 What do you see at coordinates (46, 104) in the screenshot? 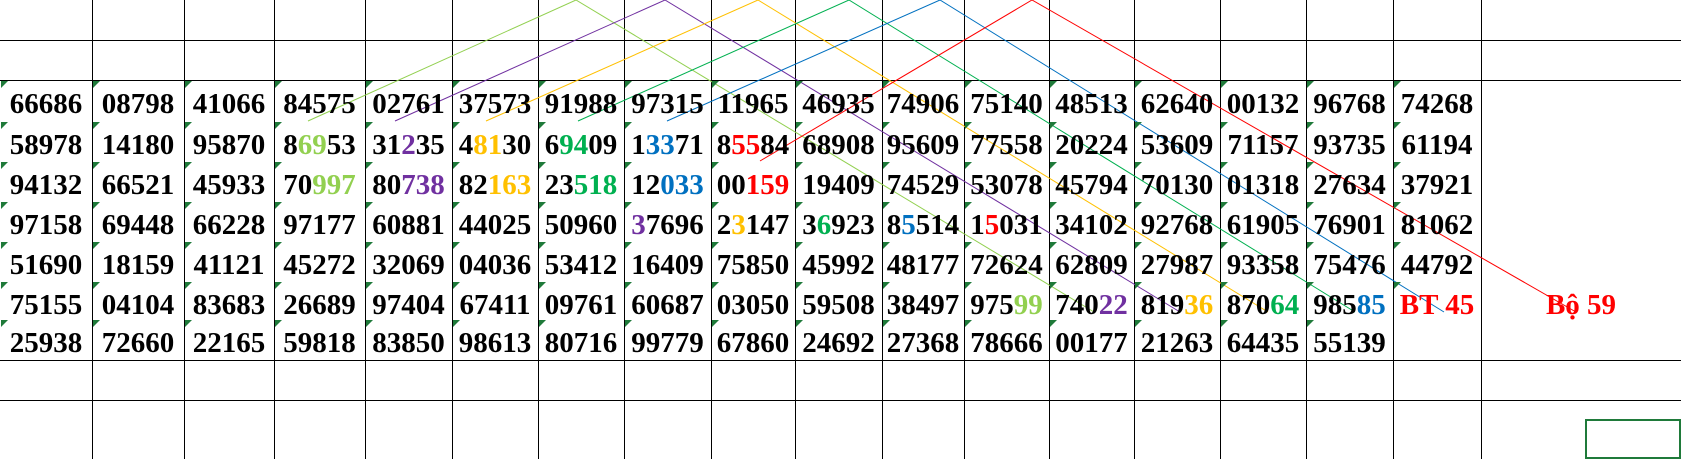
I see `sheet-cell: 66686` at bounding box center [46, 104].